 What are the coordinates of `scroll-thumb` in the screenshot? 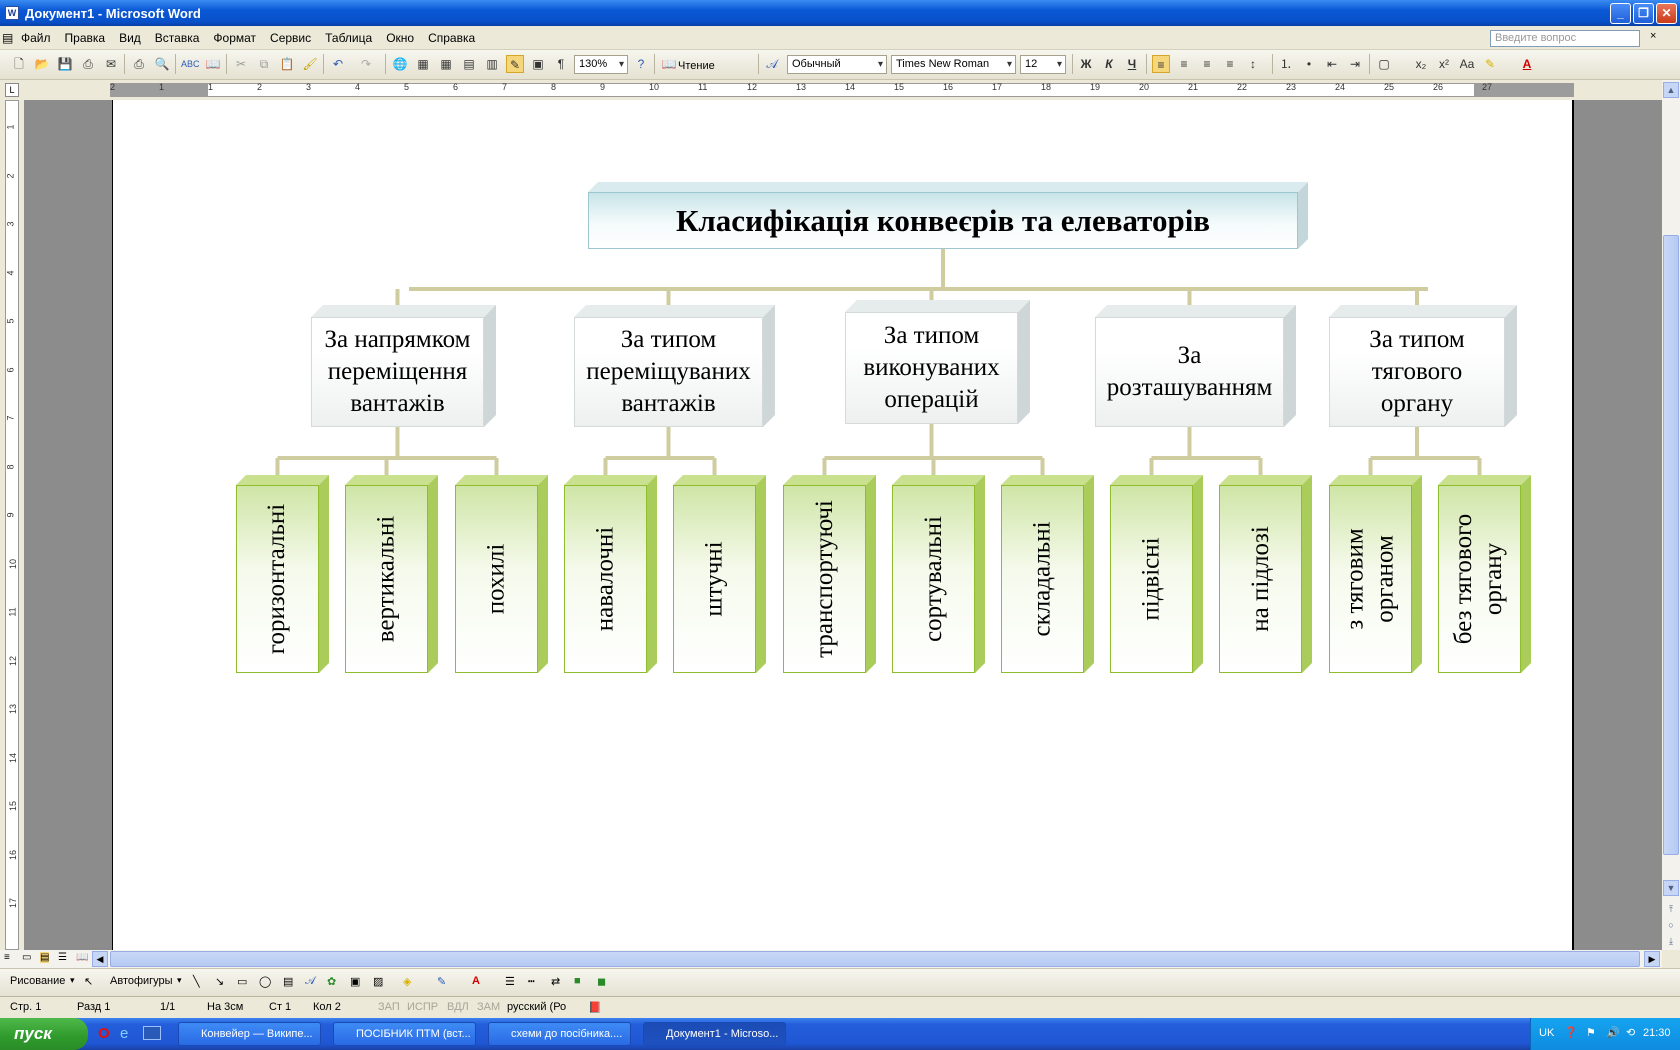 It's located at (1671, 545).